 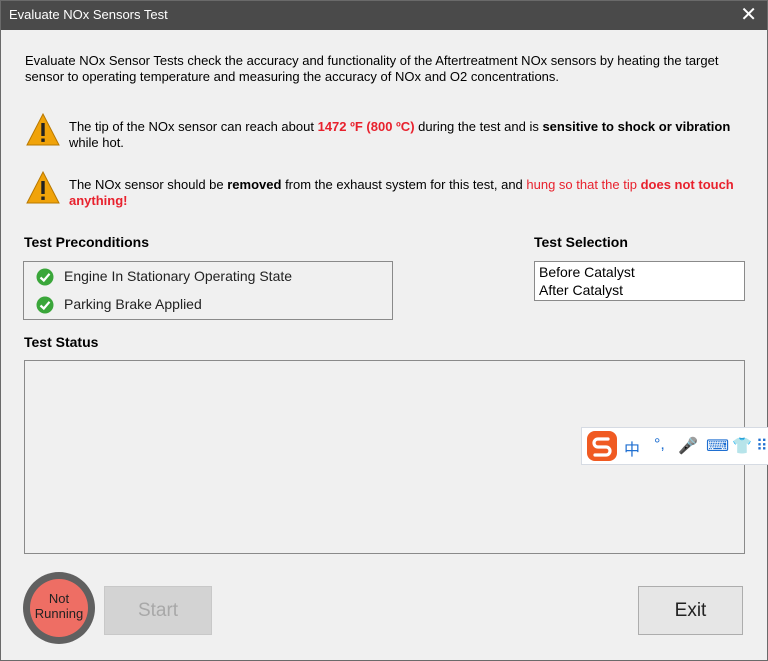 I want to click on window-title: Evaluate NOx Sensors Test, so click(x=88, y=14).